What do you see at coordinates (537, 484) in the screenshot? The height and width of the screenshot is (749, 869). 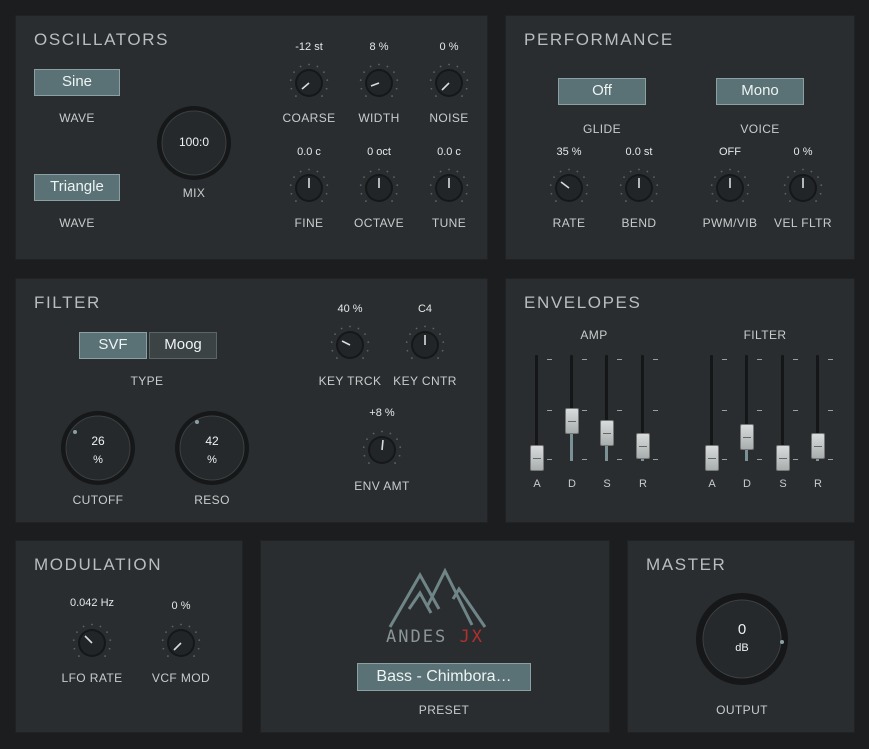 I see `amp-a-label: A` at bounding box center [537, 484].